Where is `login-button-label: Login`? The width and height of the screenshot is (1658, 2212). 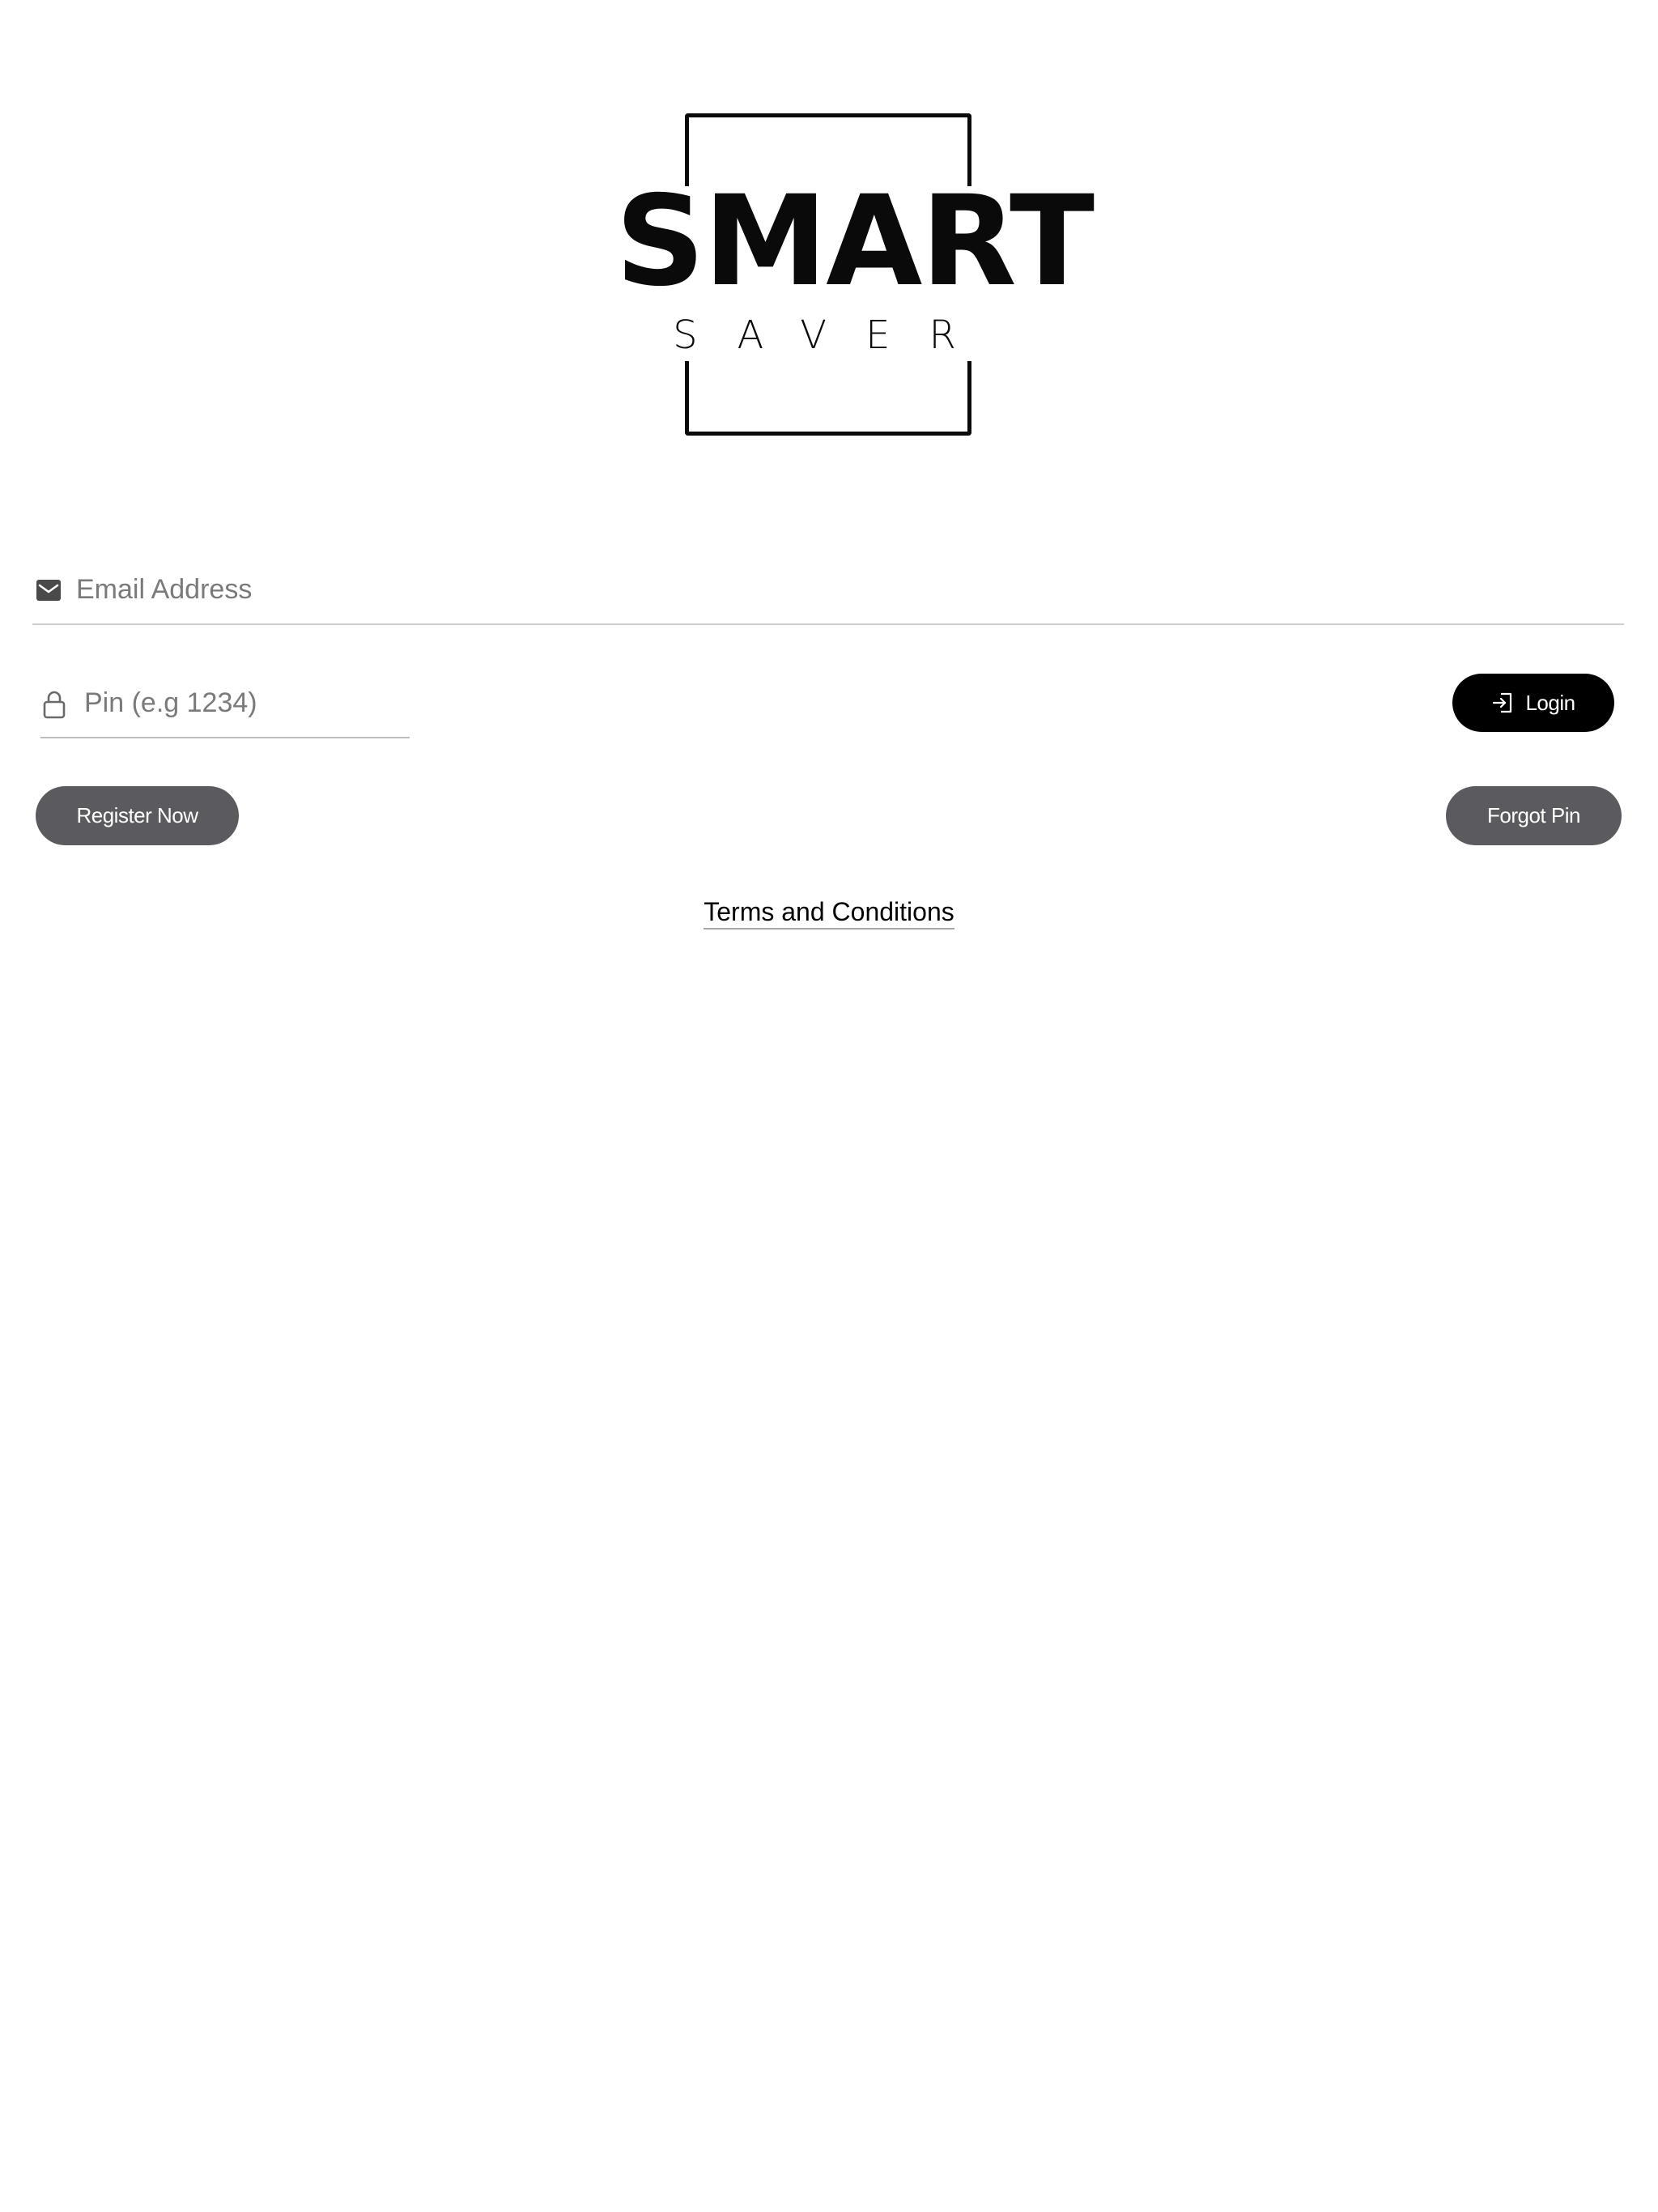 login-button-label: Login is located at coordinates (1550, 703).